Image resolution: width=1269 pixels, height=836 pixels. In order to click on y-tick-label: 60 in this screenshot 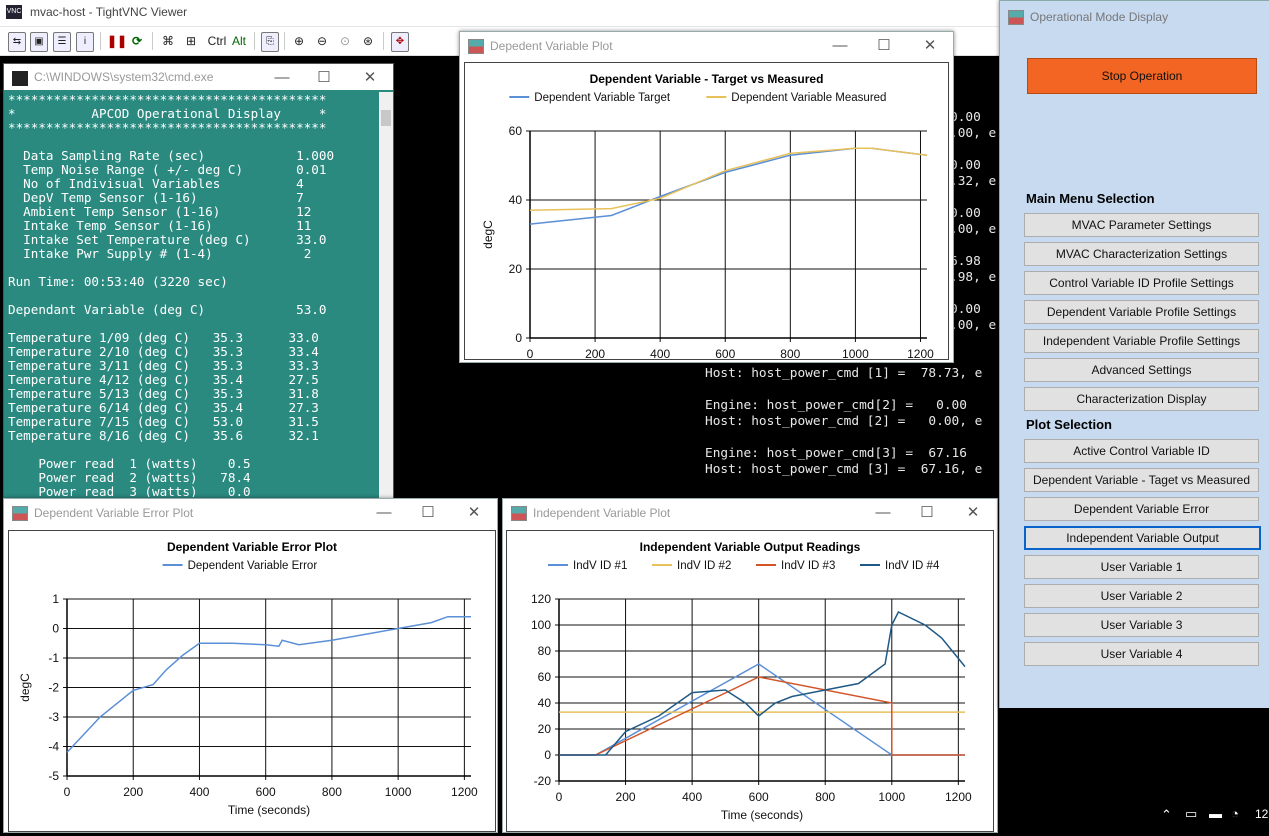, I will do `click(516, 131)`.